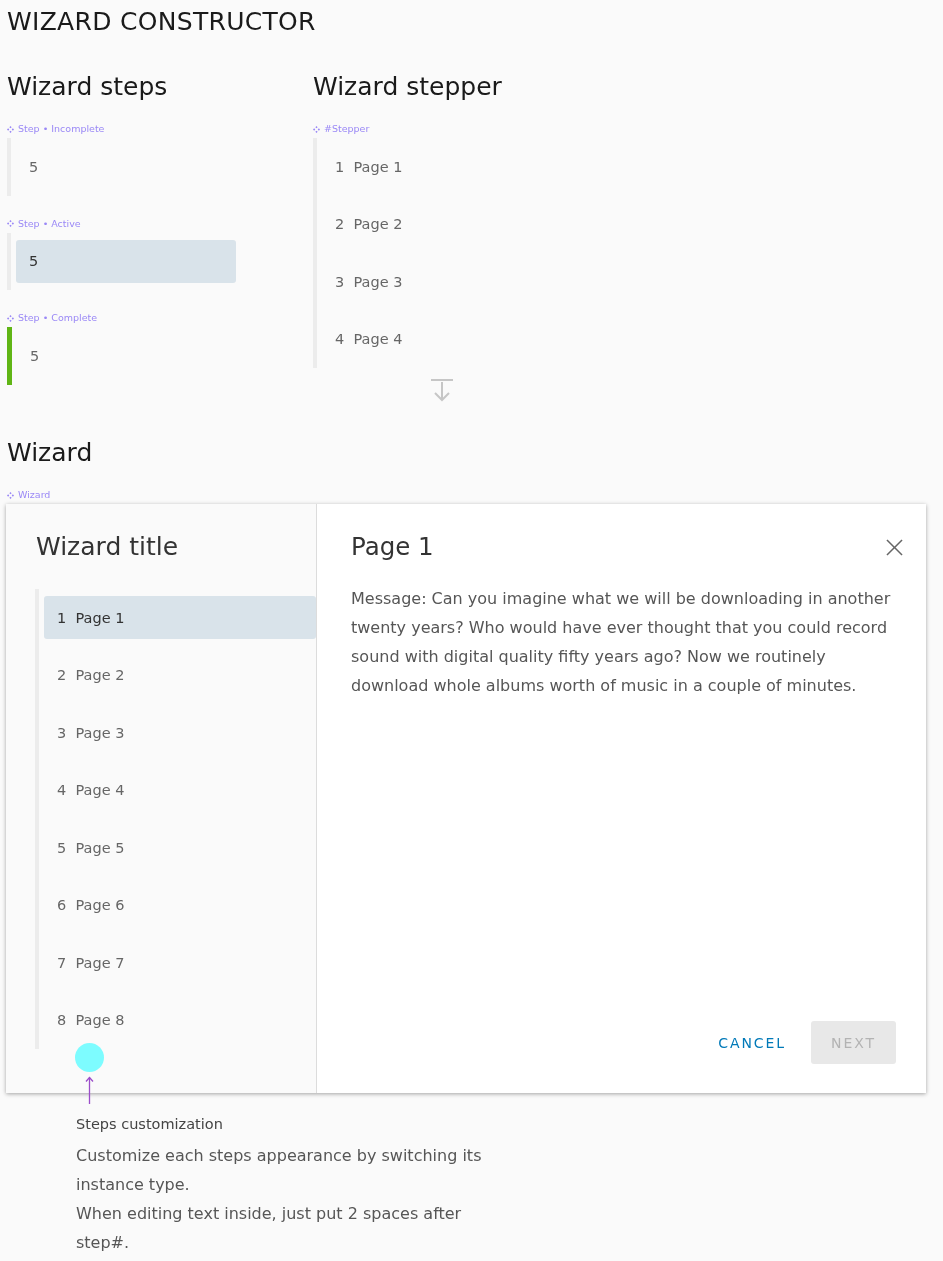 This screenshot has width=943, height=1261. What do you see at coordinates (89, 1090) in the screenshot?
I see `annotation-arrow` at bounding box center [89, 1090].